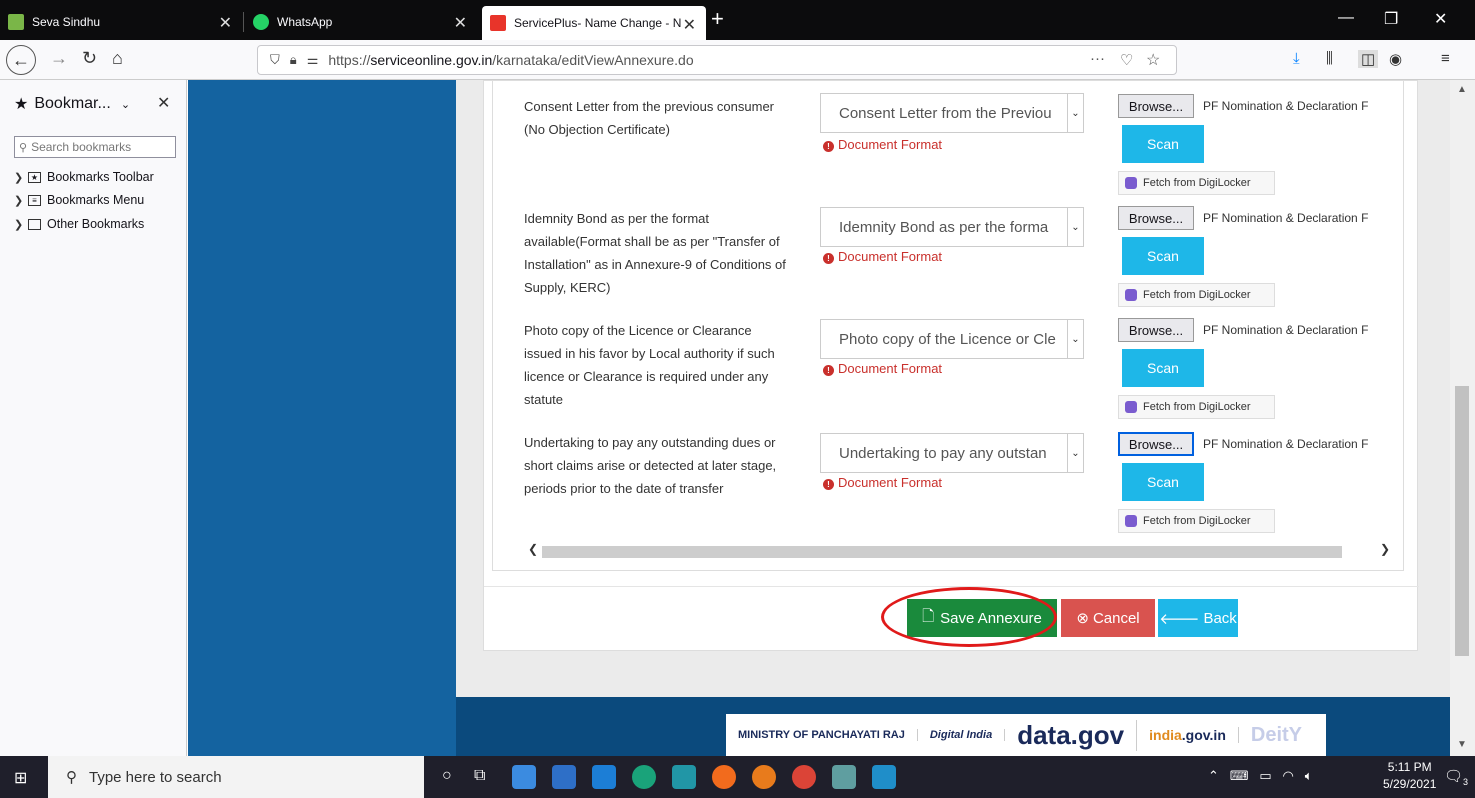 The width and height of the screenshot is (1475, 798). What do you see at coordinates (1445, 58) in the screenshot?
I see `menu-icon: ≡` at bounding box center [1445, 58].